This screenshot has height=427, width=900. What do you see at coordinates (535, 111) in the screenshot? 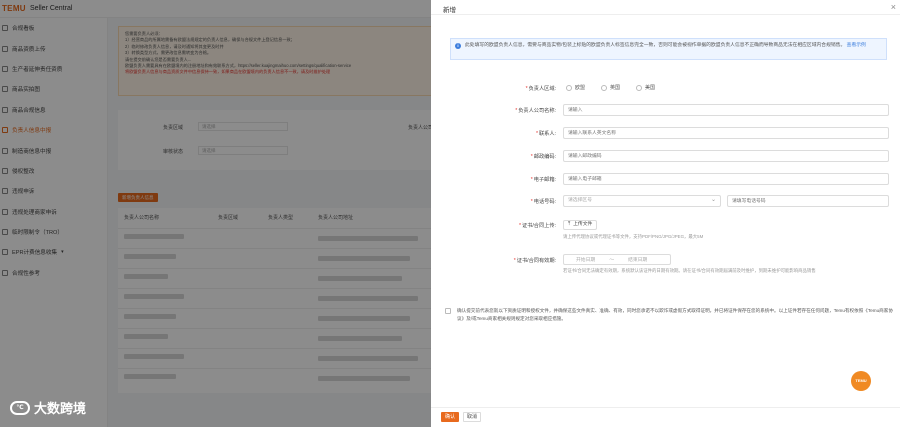
I see `company-label: *负责人公司名称:` at bounding box center [535, 111].